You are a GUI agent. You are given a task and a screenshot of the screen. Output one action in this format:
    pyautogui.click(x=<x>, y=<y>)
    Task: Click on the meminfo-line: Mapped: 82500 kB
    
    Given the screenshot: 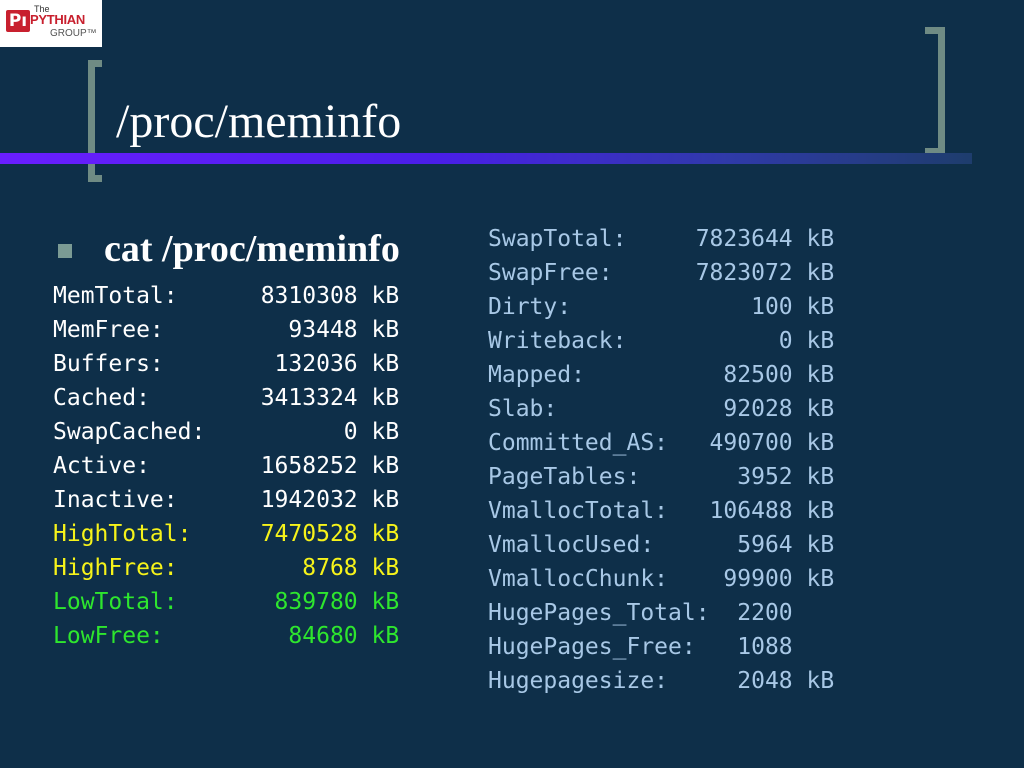 What is the action you would take?
    pyautogui.click(x=661, y=375)
    